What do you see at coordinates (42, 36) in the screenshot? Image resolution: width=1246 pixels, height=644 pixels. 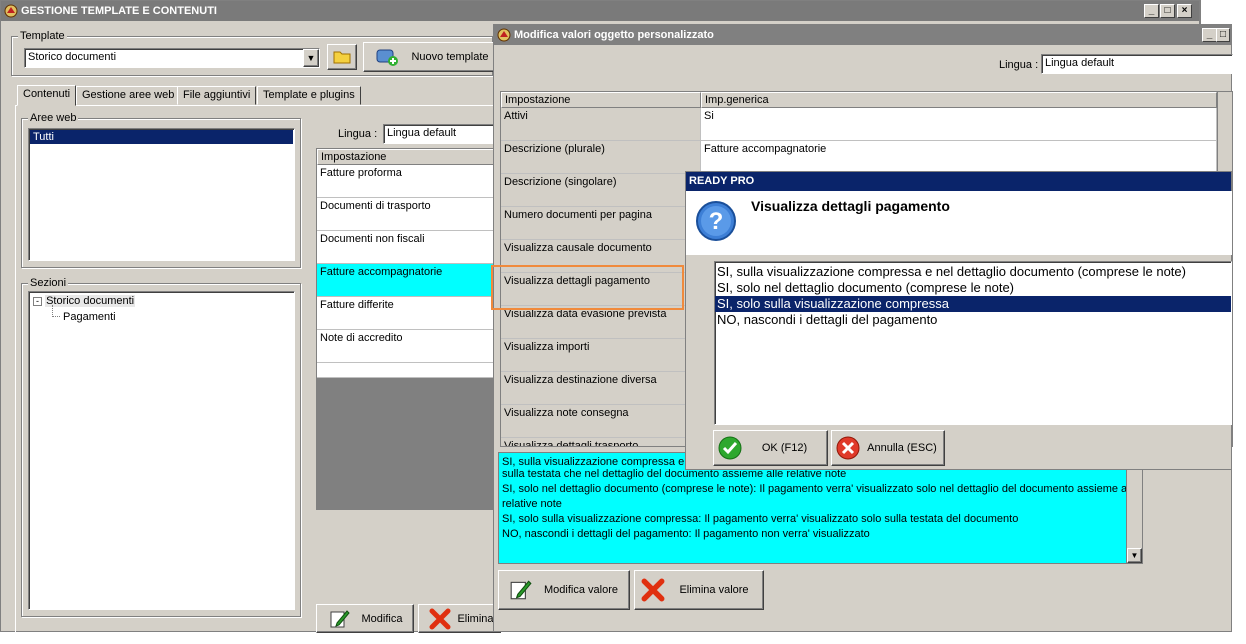 I see `template-label: Template` at bounding box center [42, 36].